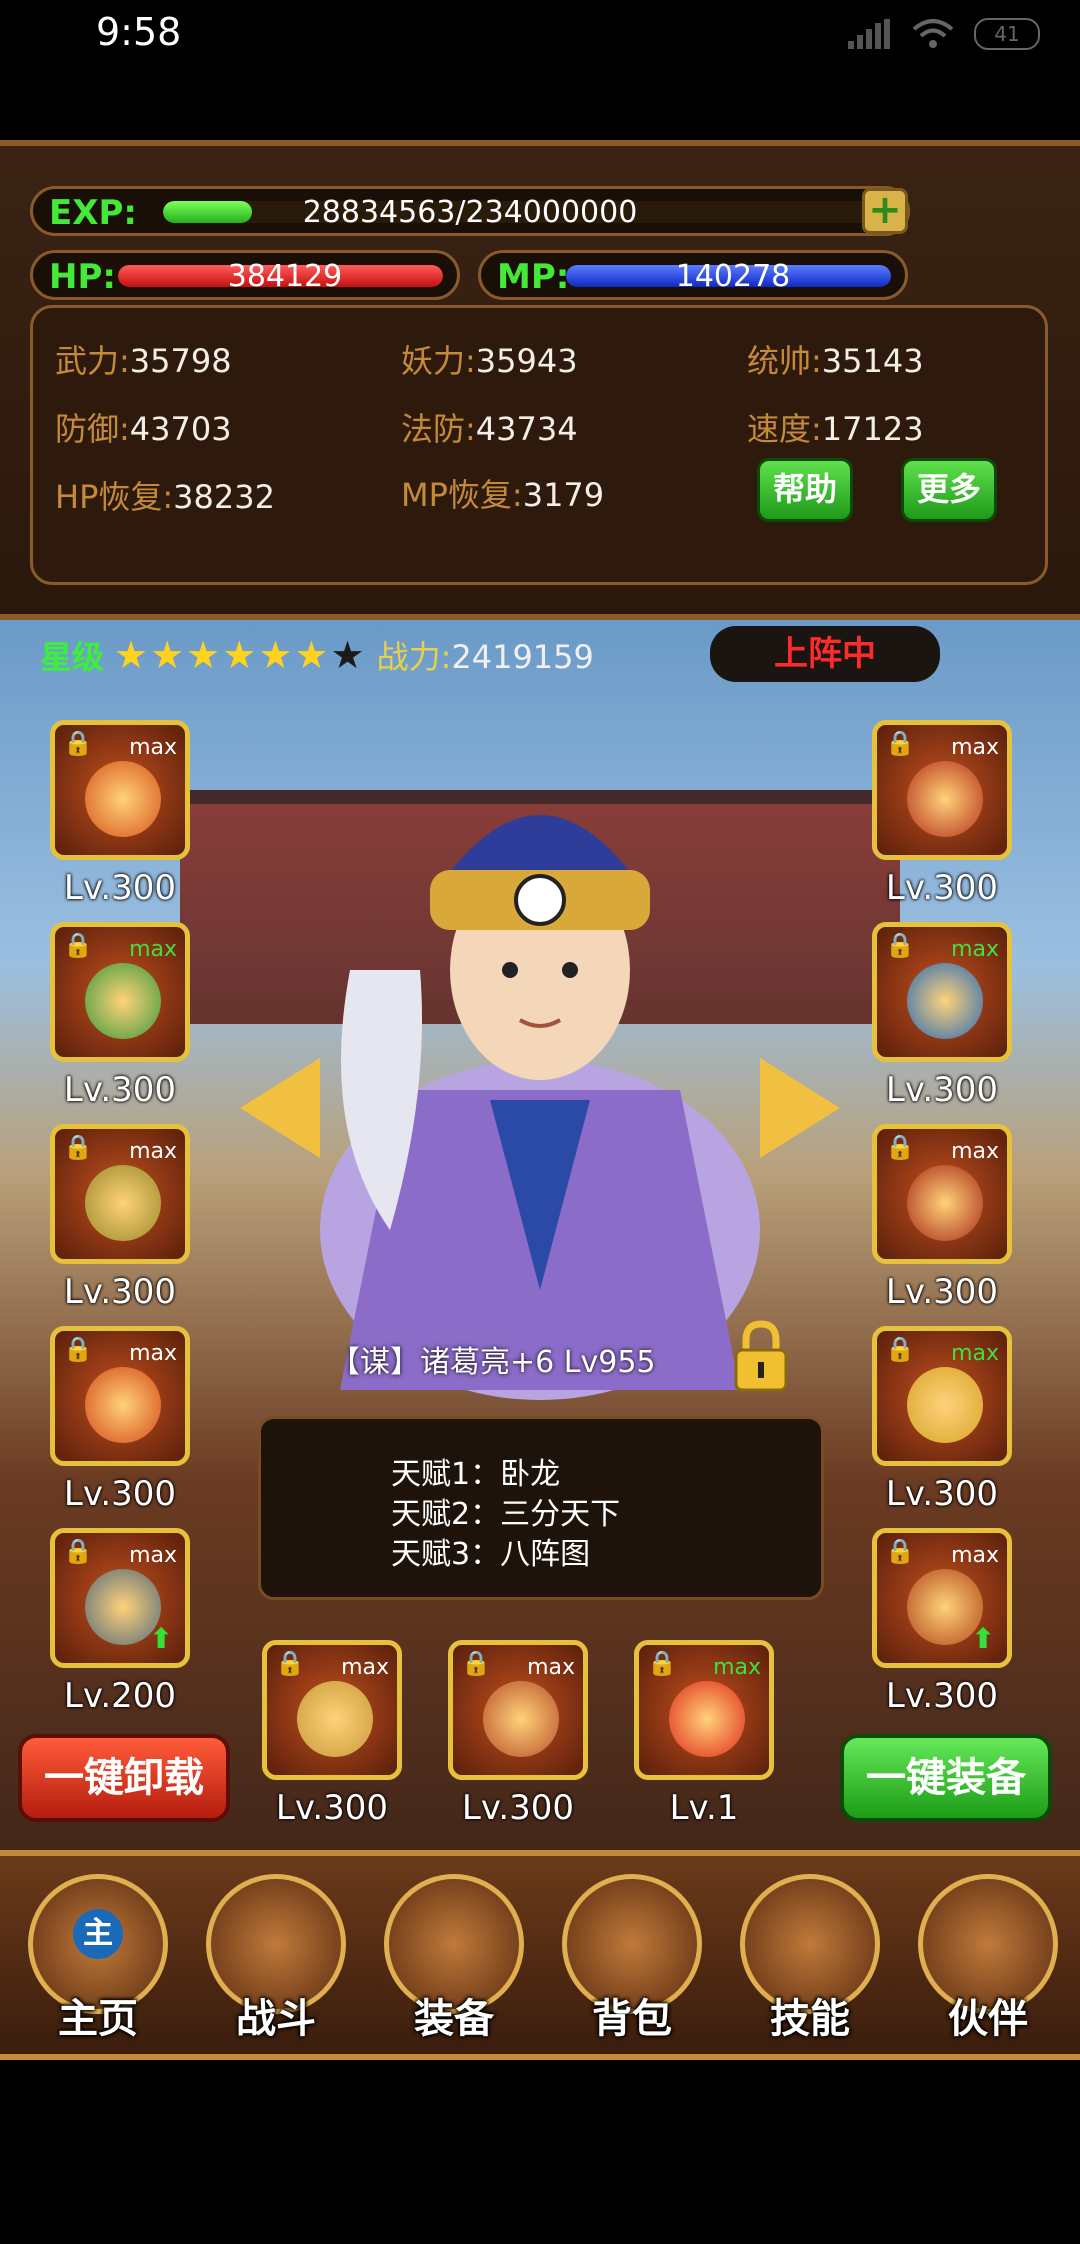 Image resolution: width=1080 pixels, height=2244 pixels. What do you see at coordinates (165, 497) in the screenshot?
I see `attr-hp-regen: HP恢复:38232` at bounding box center [165, 497].